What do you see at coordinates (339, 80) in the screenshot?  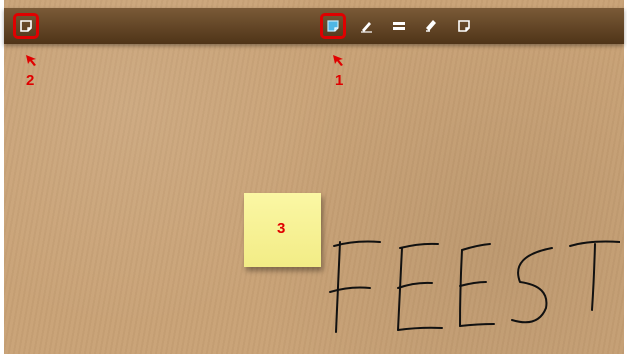 I see `annotation-label-1: 1` at bounding box center [339, 80].